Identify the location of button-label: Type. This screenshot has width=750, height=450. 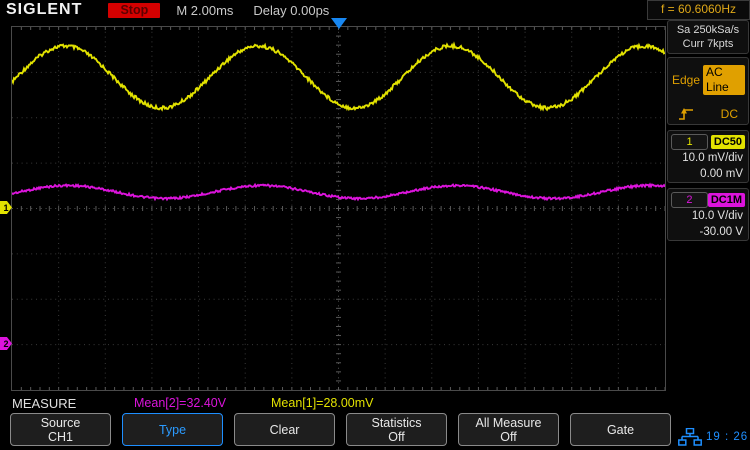
(172, 429).